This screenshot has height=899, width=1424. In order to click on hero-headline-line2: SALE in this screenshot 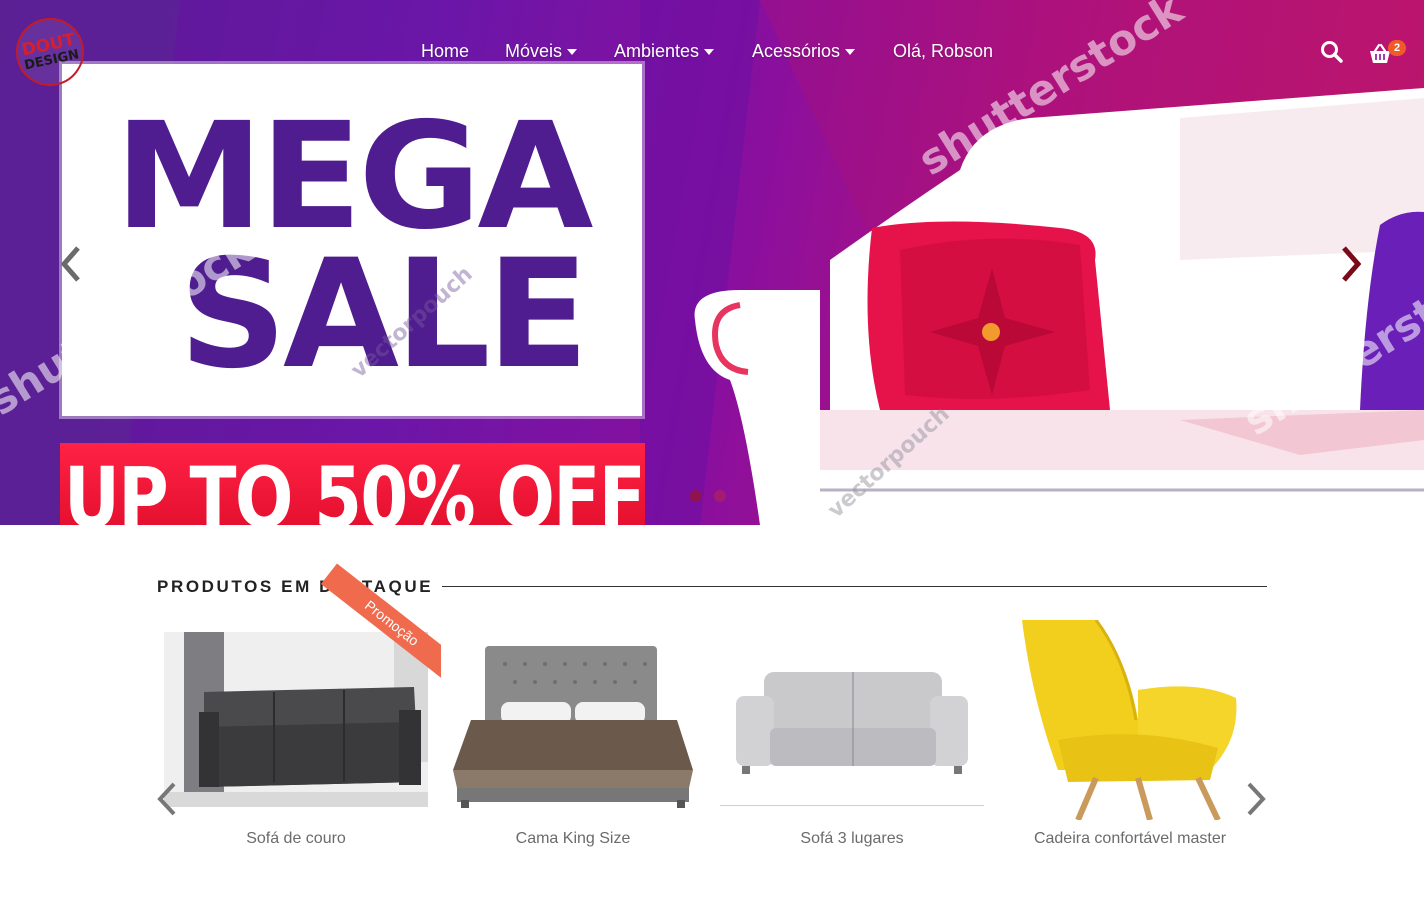, I will do `click(383, 315)`.